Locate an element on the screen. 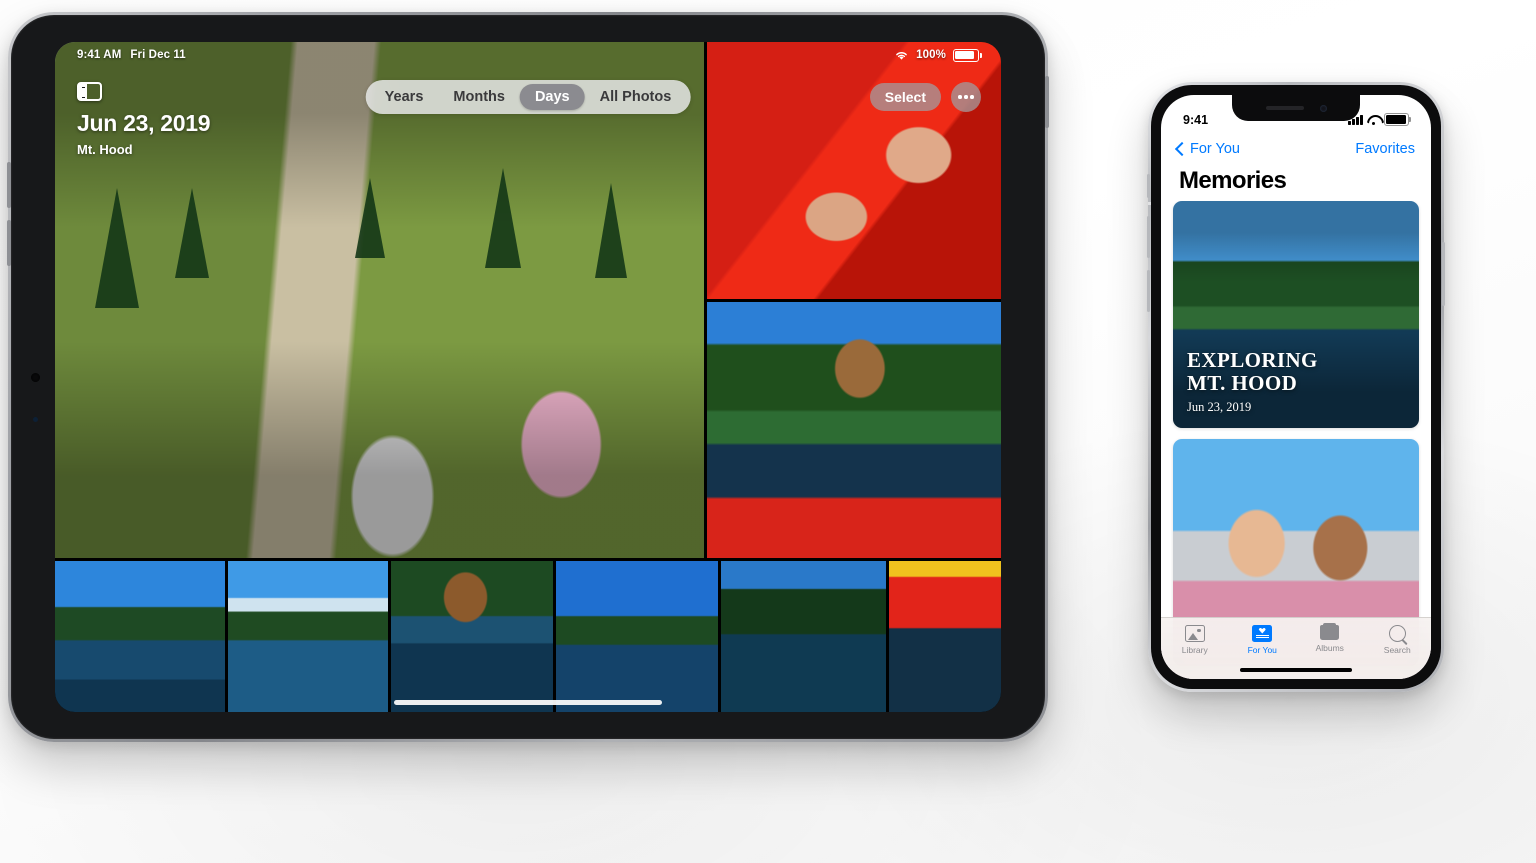 The height and width of the screenshot is (863, 1536). photo-canoe-forest-reflection is located at coordinates (803, 636).